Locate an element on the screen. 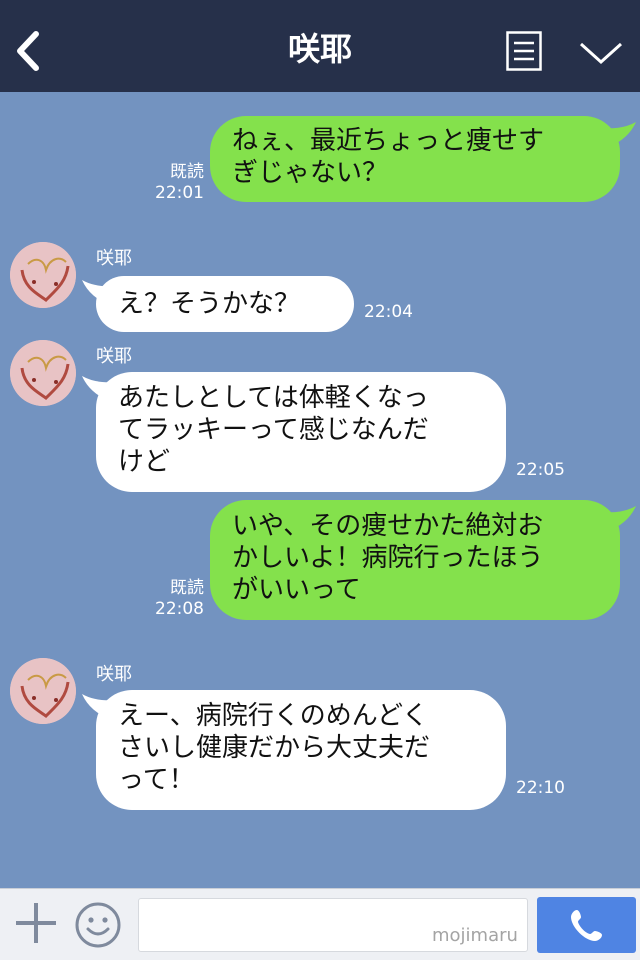 Image resolution: width=640 pixels, height=960 pixels. message-time: 22:04 is located at coordinates (388, 312).